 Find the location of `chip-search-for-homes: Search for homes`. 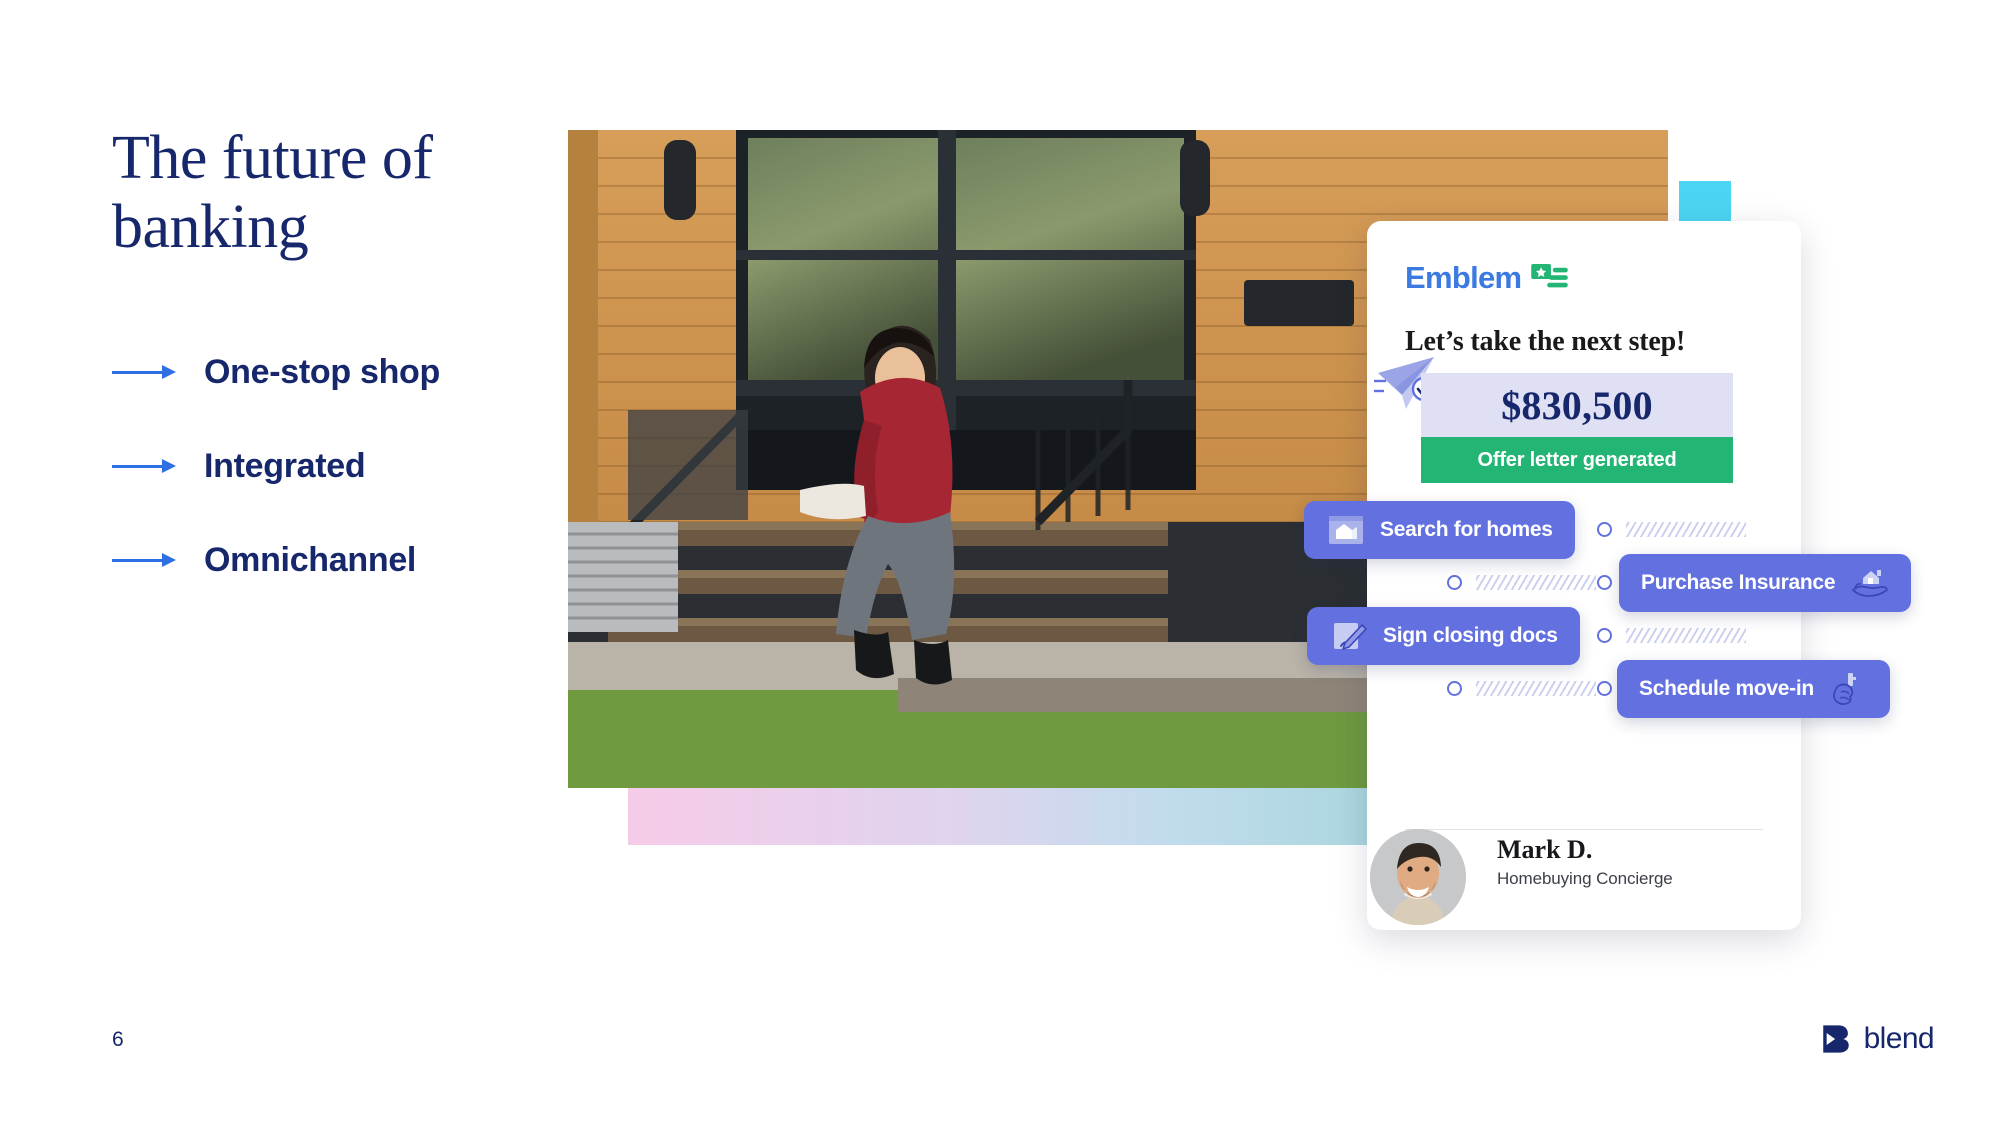

chip-search-for-homes: Search for homes is located at coordinates (1439, 530).